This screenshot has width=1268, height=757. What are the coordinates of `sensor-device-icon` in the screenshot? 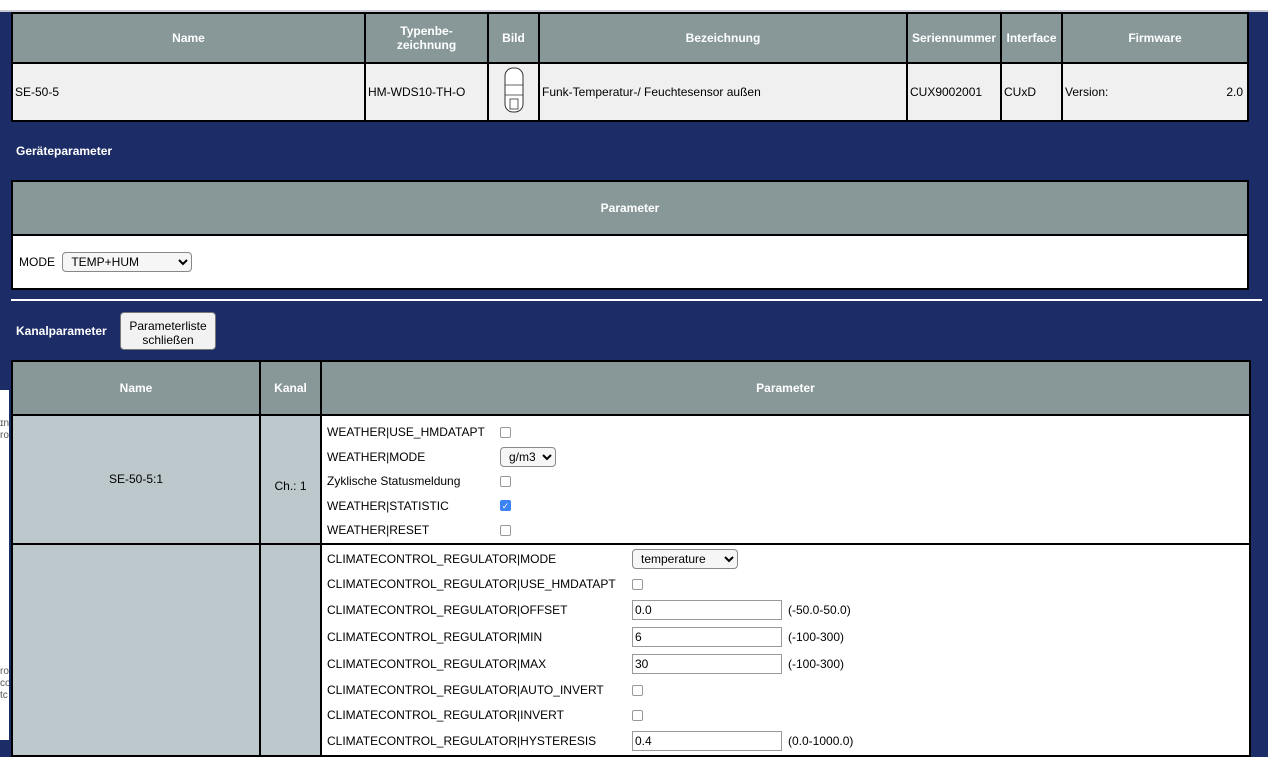 It's located at (513, 89).